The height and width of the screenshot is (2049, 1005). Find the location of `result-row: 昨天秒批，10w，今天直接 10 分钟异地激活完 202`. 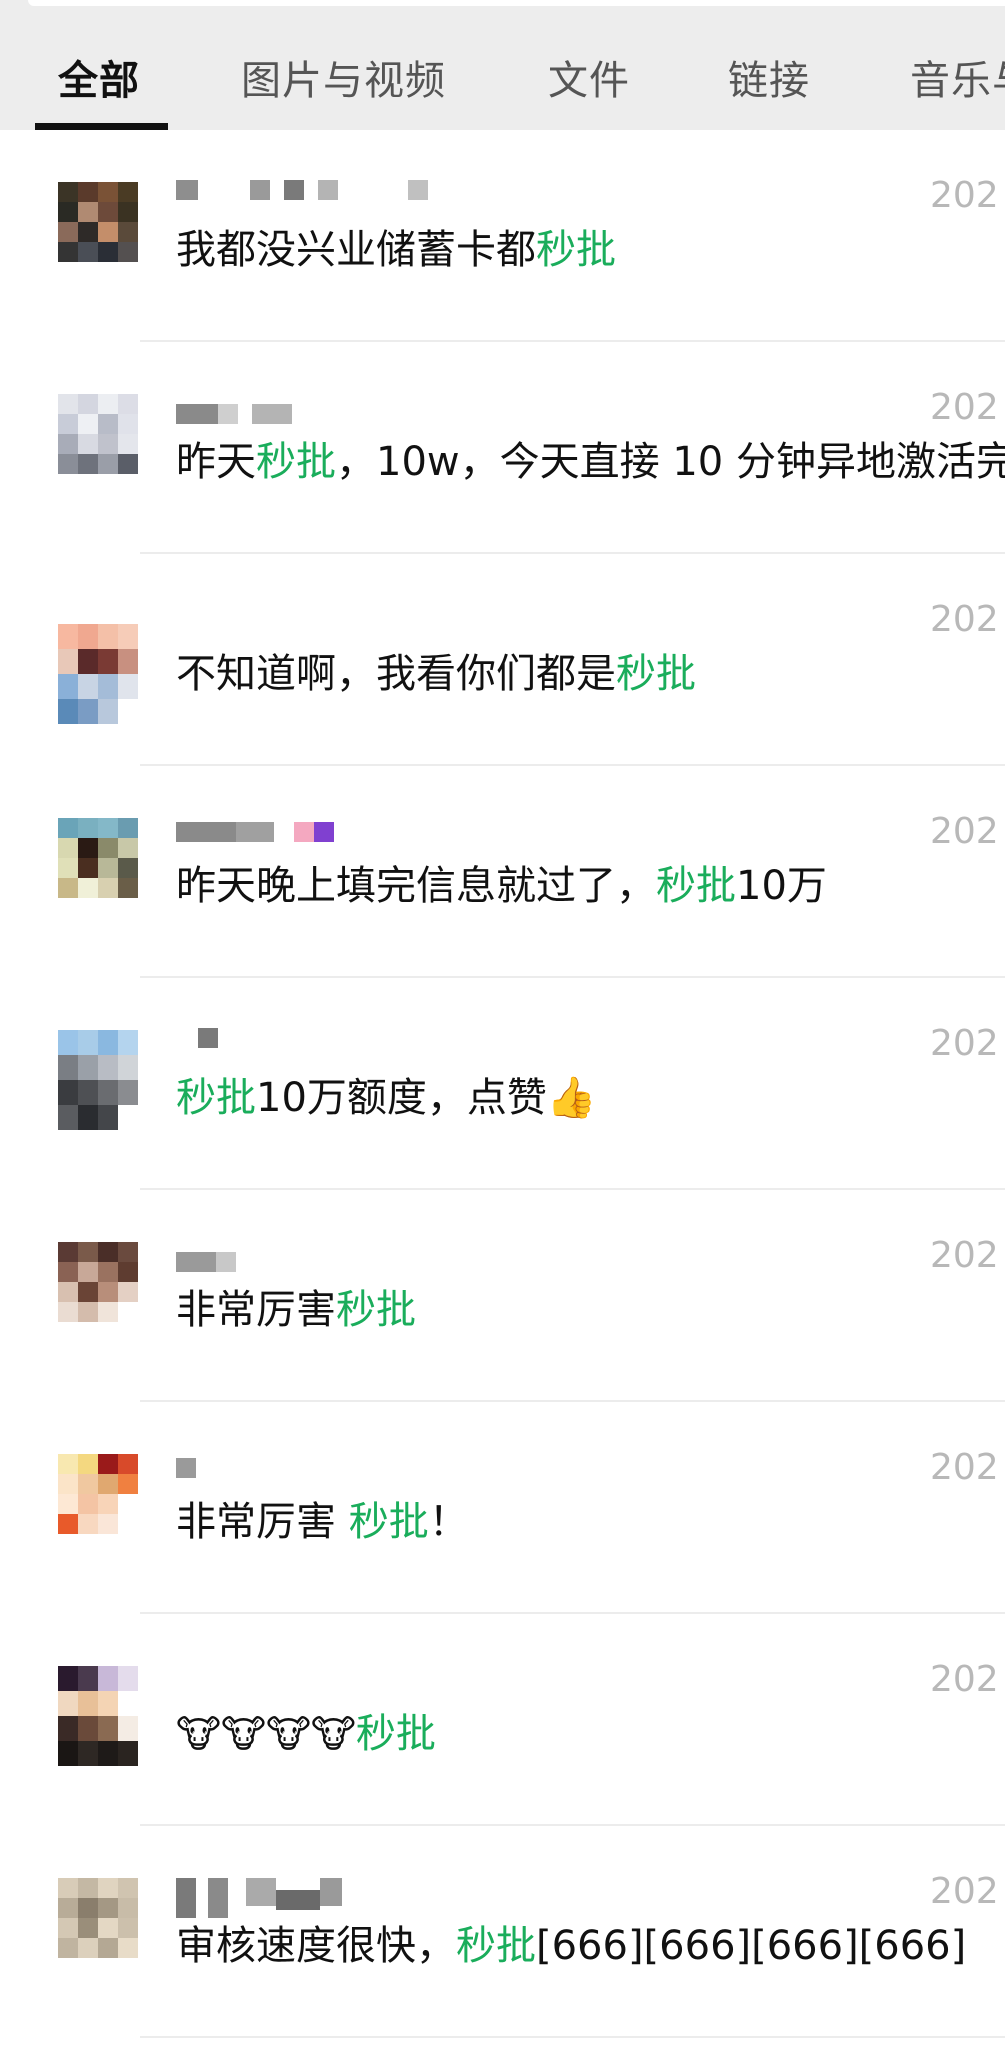

result-row: 昨天秒批，10w，今天直接 10 分钟异地激活完 202 is located at coordinates (502, 448).